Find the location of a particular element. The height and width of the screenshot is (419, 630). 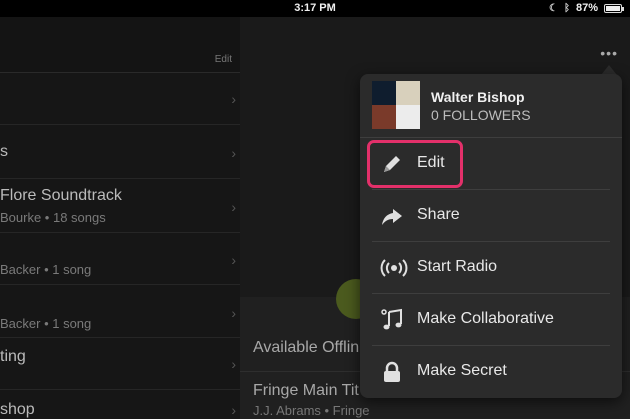

playlist-row-title: Flore Soundtrack is located at coordinates (61, 195).